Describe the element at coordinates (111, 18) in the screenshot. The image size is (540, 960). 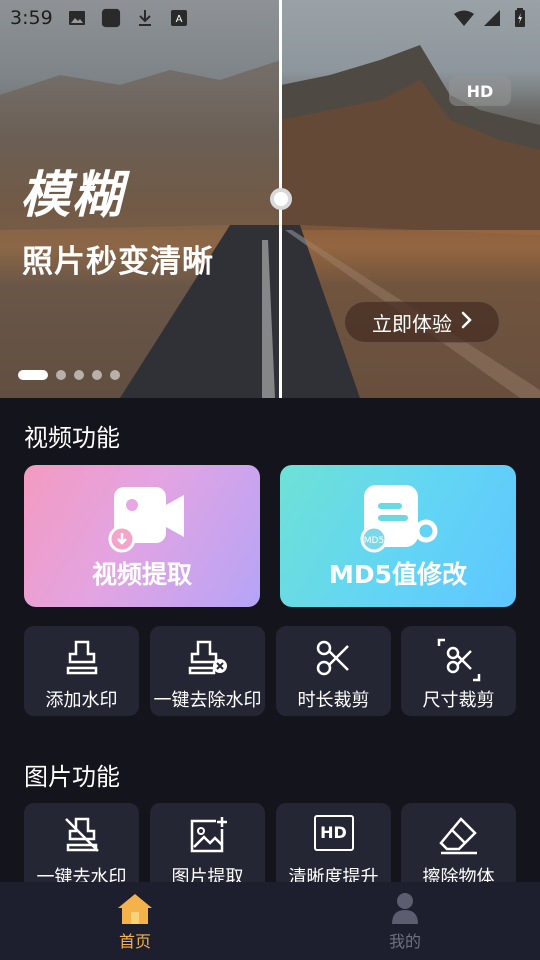
I see `app-notification-icon` at that location.